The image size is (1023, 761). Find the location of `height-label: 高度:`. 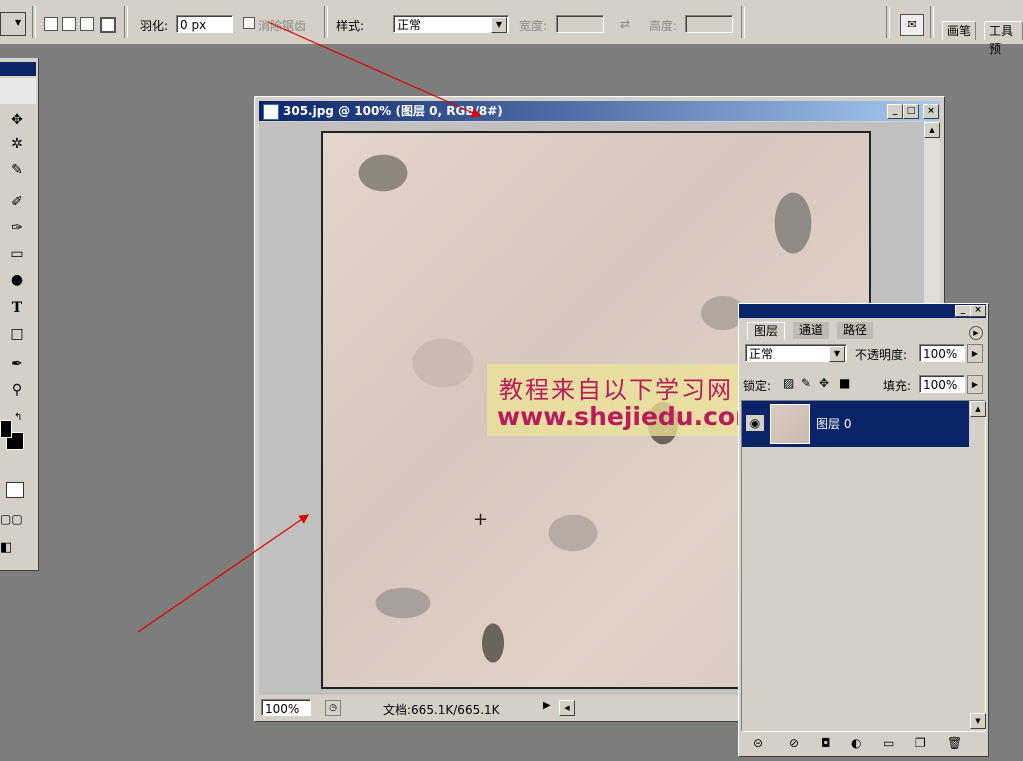

height-label: 高度: is located at coordinates (663, 26).